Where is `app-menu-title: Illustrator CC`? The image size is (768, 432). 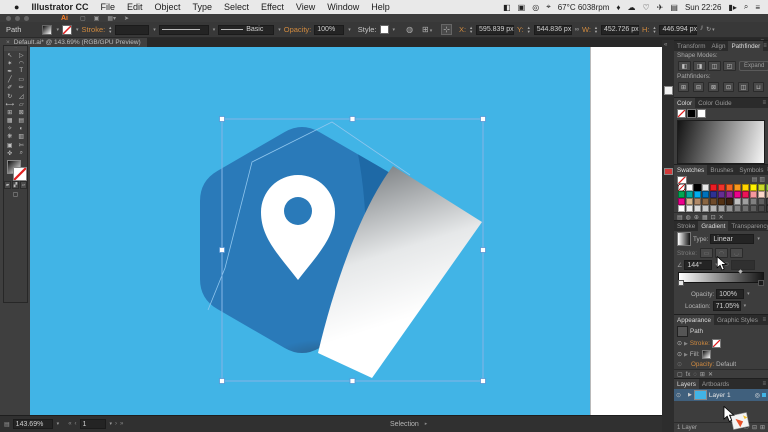 app-menu-title: Illustrator CC is located at coordinates (59, 7).